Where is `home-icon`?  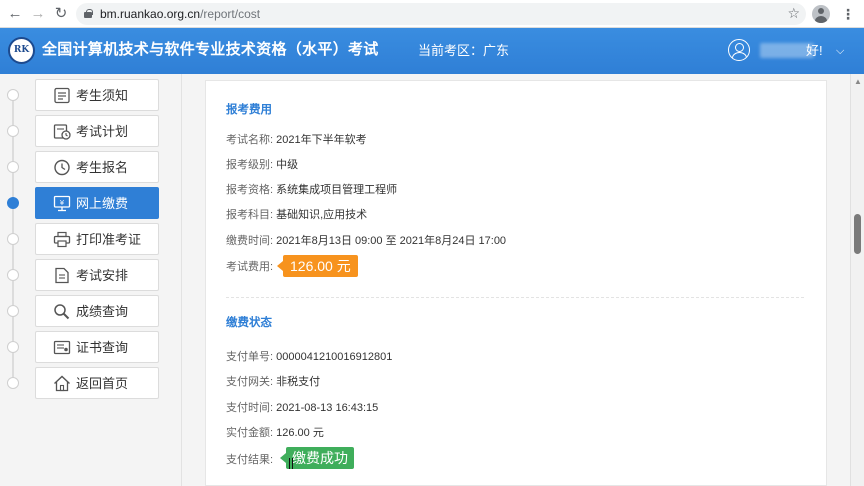
home-icon is located at coordinates (62, 383).